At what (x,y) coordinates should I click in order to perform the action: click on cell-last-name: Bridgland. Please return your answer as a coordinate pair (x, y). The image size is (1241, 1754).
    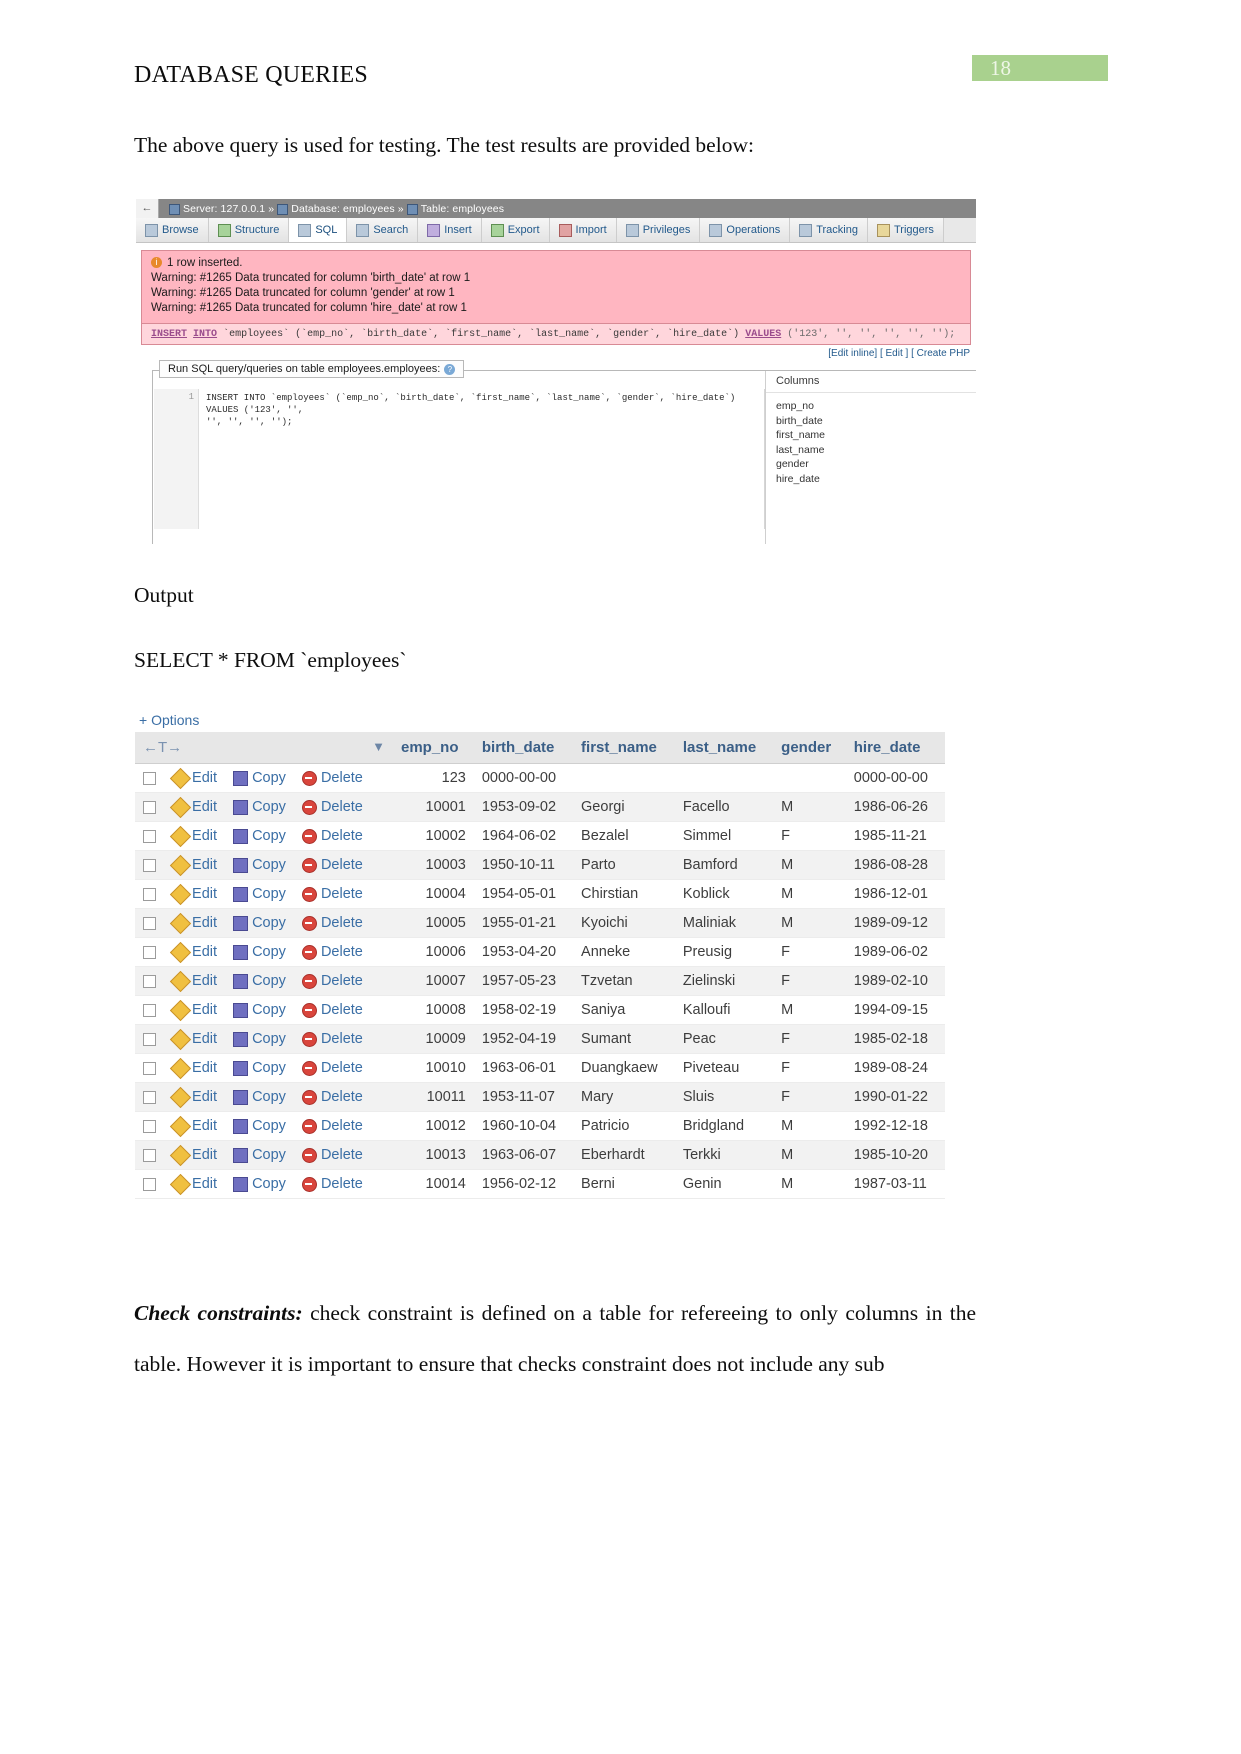
    Looking at the image, I should click on (724, 1126).